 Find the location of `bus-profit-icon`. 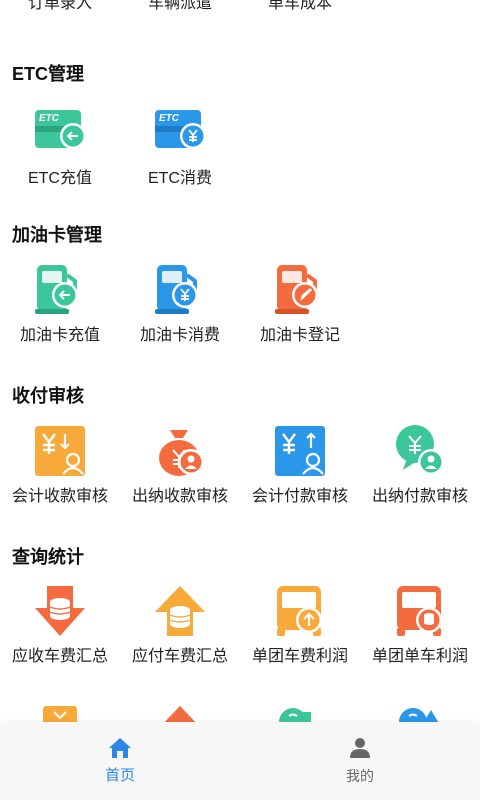

bus-profit-icon is located at coordinates (299, 611).